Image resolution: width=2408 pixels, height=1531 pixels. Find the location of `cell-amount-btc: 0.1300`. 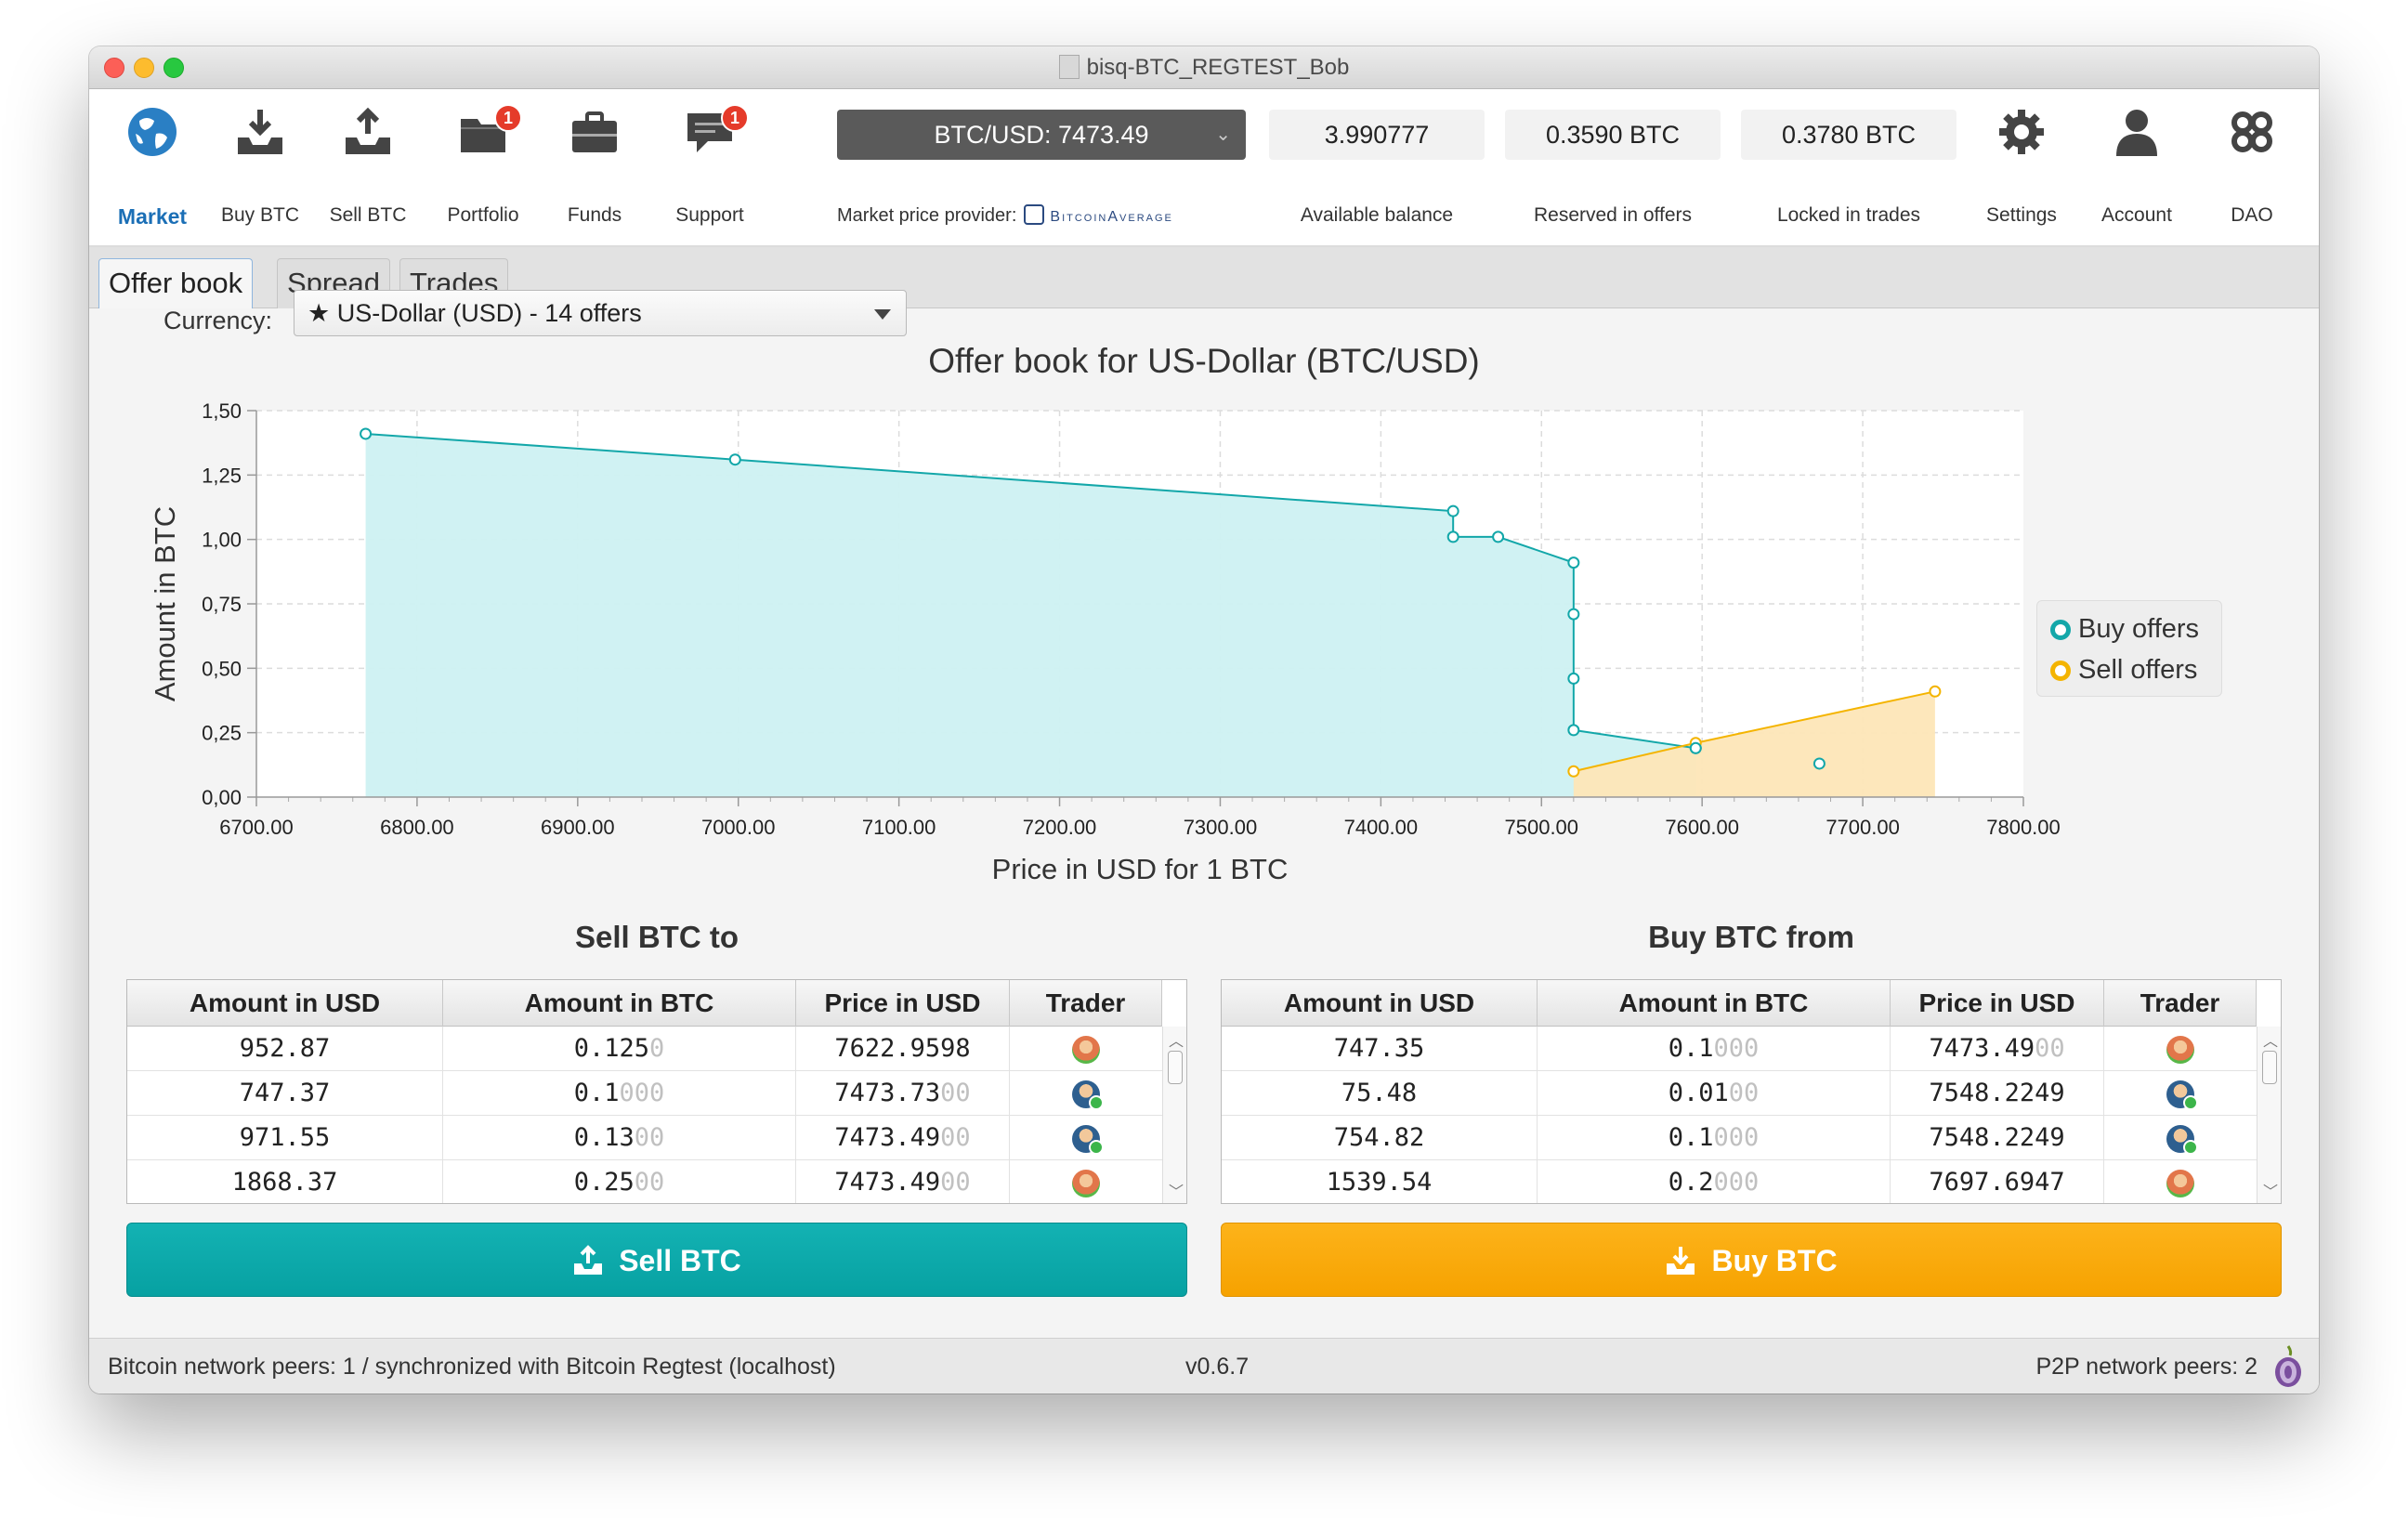

cell-amount-btc: 0.1300 is located at coordinates (619, 1138).